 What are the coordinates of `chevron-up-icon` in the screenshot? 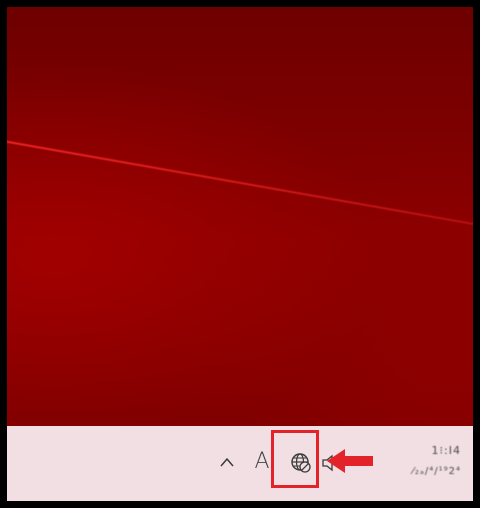 It's located at (227, 462).